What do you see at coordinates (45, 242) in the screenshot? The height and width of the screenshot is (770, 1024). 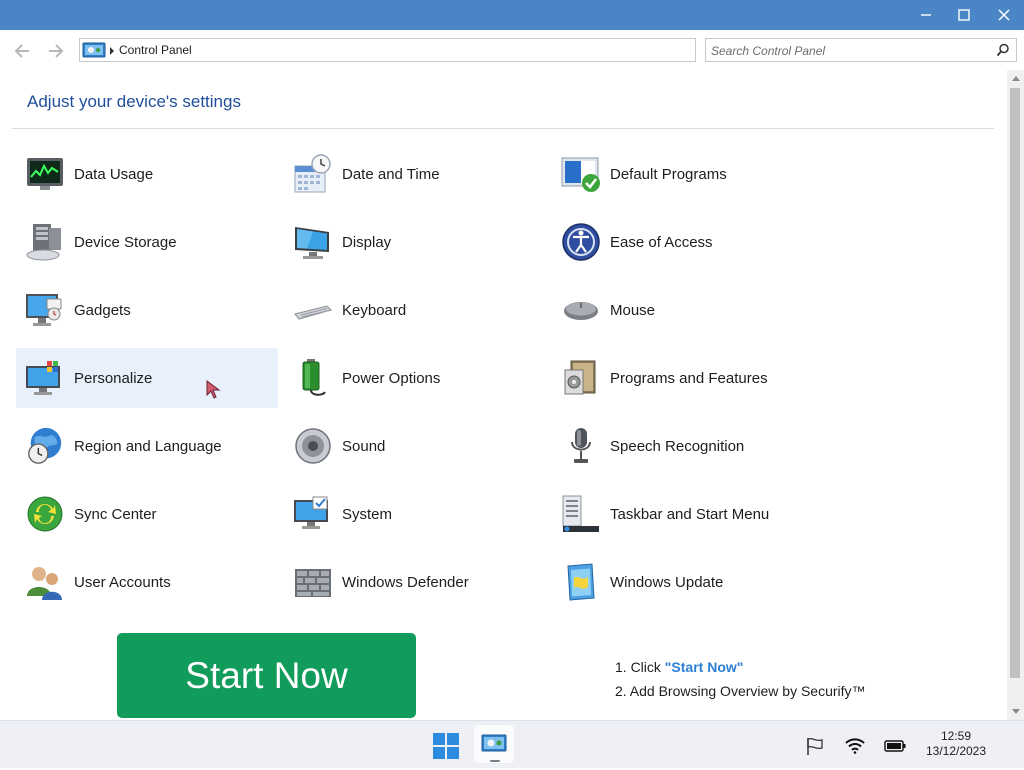 I see `device-storage-icon` at bounding box center [45, 242].